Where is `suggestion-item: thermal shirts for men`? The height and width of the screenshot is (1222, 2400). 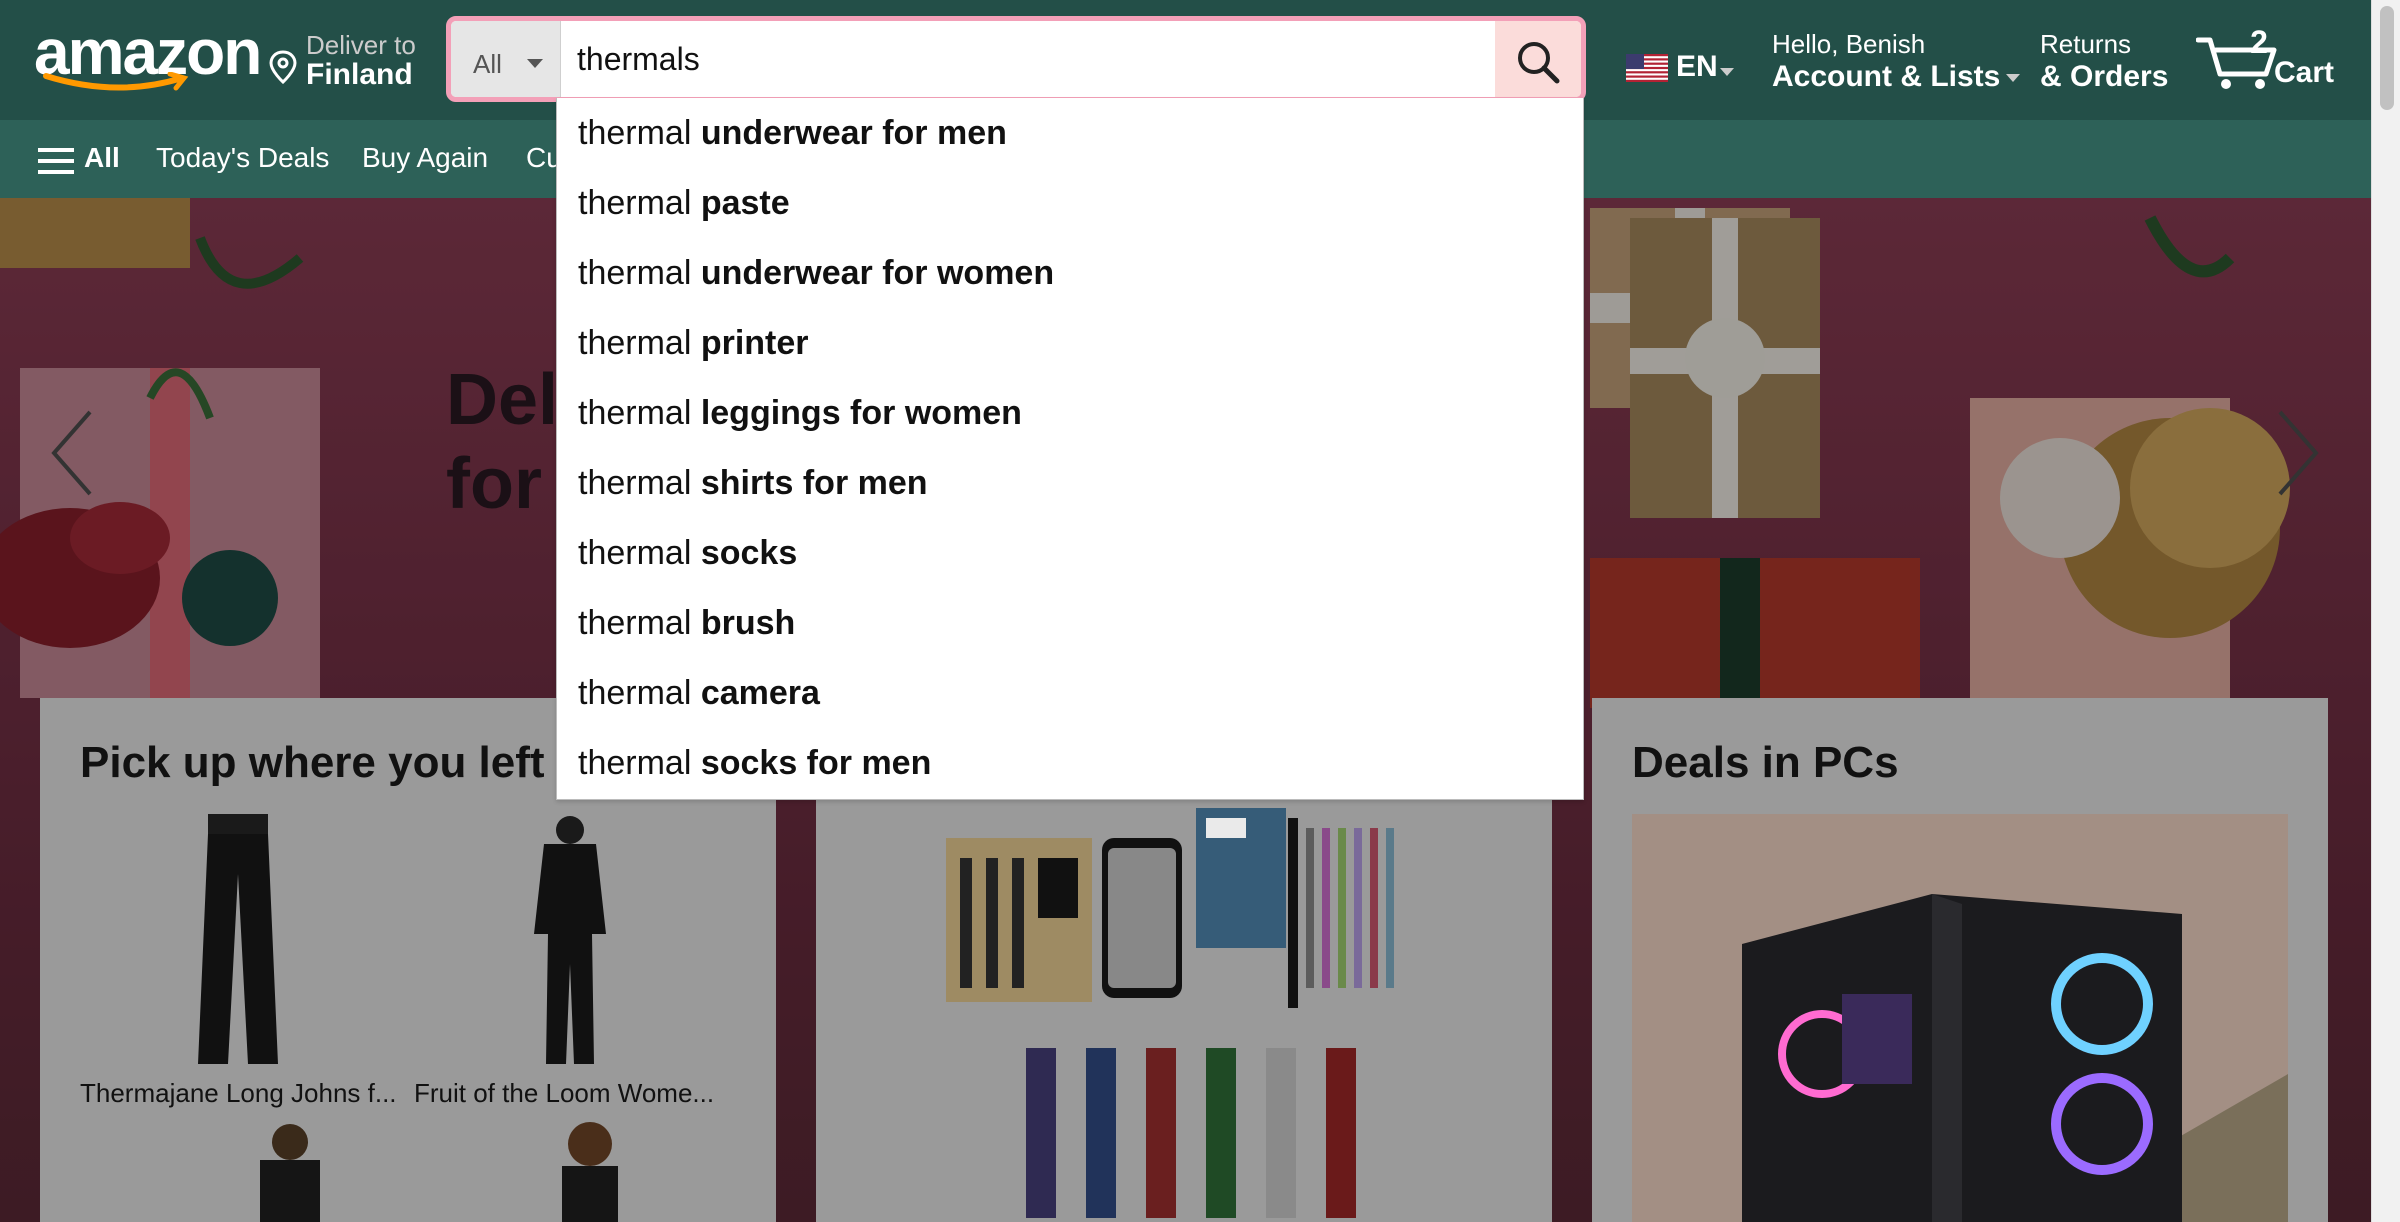 suggestion-item: thermal shirts for men is located at coordinates (1070, 483).